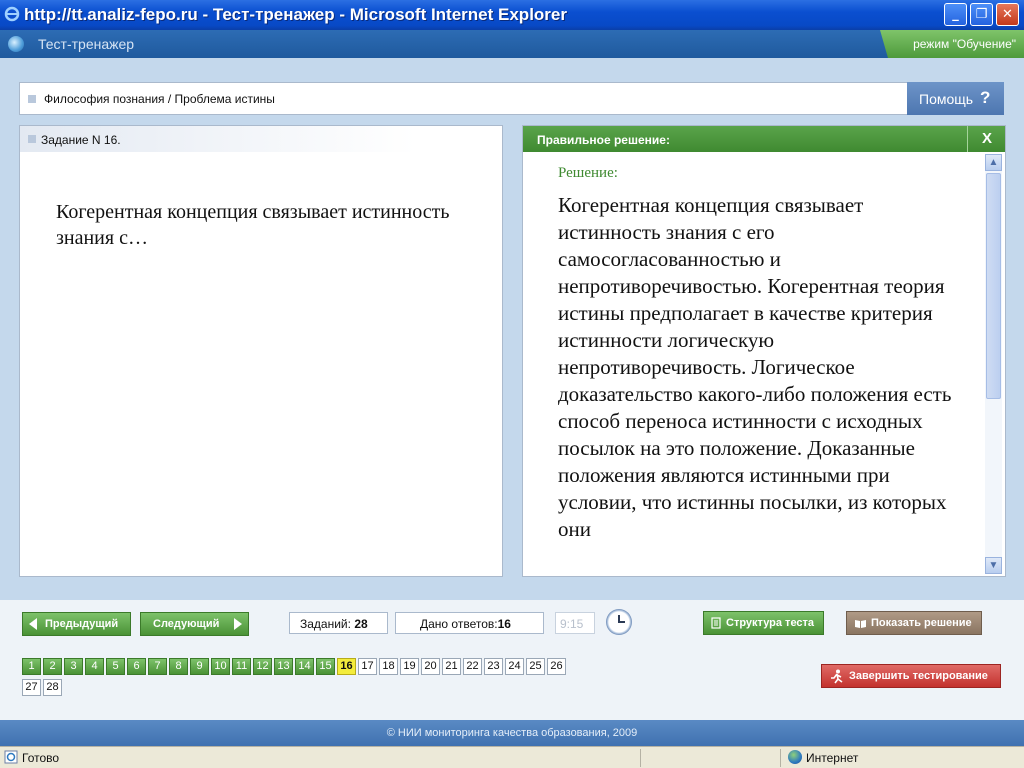  Describe the element at coordinates (795, 757) in the screenshot. I see `globe-icon` at that location.